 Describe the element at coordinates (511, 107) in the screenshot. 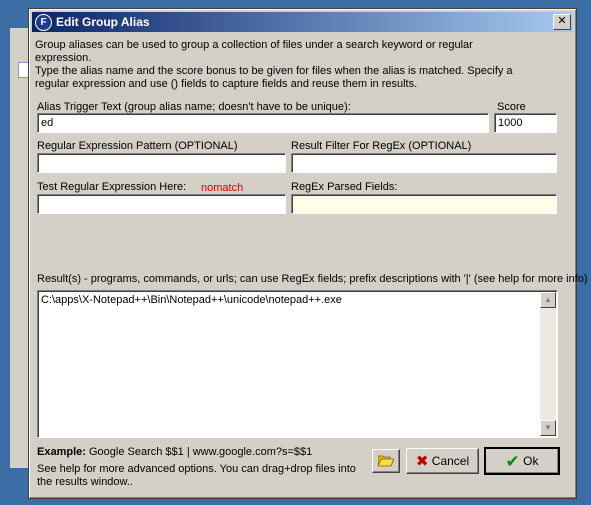

I see `score-label: Score` at that location.